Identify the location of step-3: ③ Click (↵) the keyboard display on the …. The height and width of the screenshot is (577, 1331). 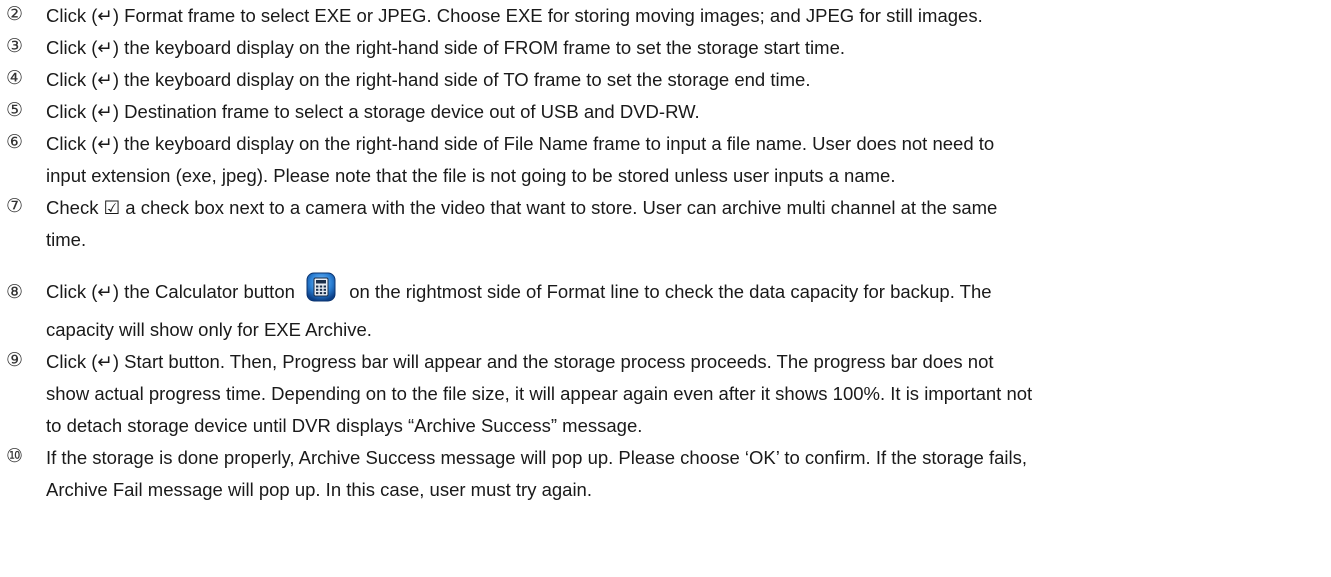
(666, 48).